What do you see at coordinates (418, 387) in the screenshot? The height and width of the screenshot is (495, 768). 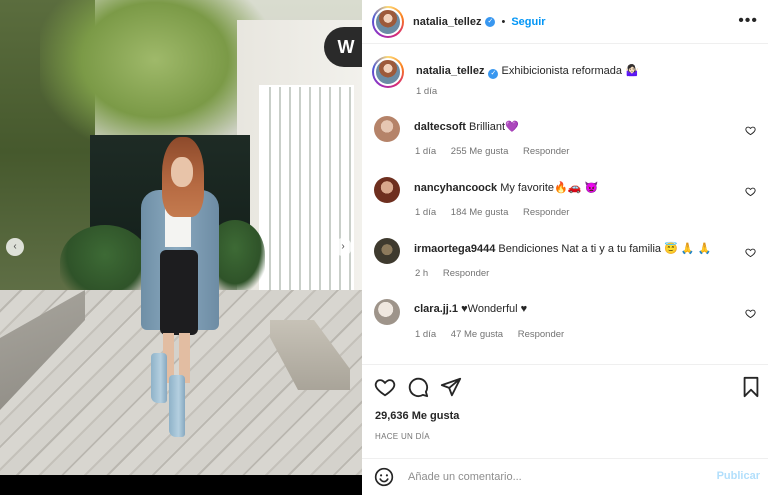 I see `comment-icon` at bounding box center [418, 387].